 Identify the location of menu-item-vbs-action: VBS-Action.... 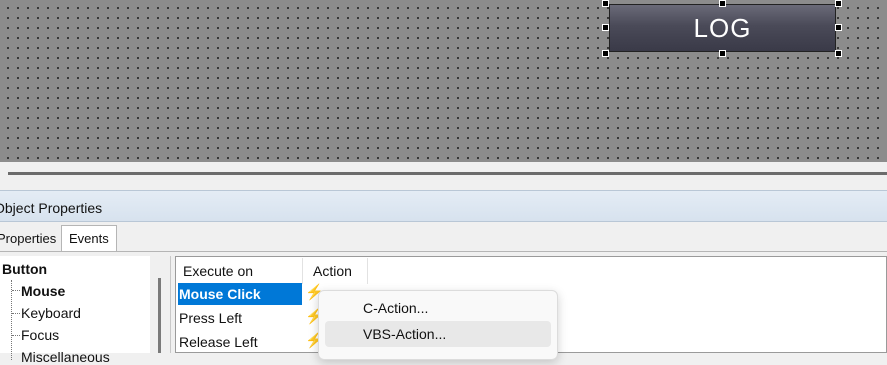
(438, 334).